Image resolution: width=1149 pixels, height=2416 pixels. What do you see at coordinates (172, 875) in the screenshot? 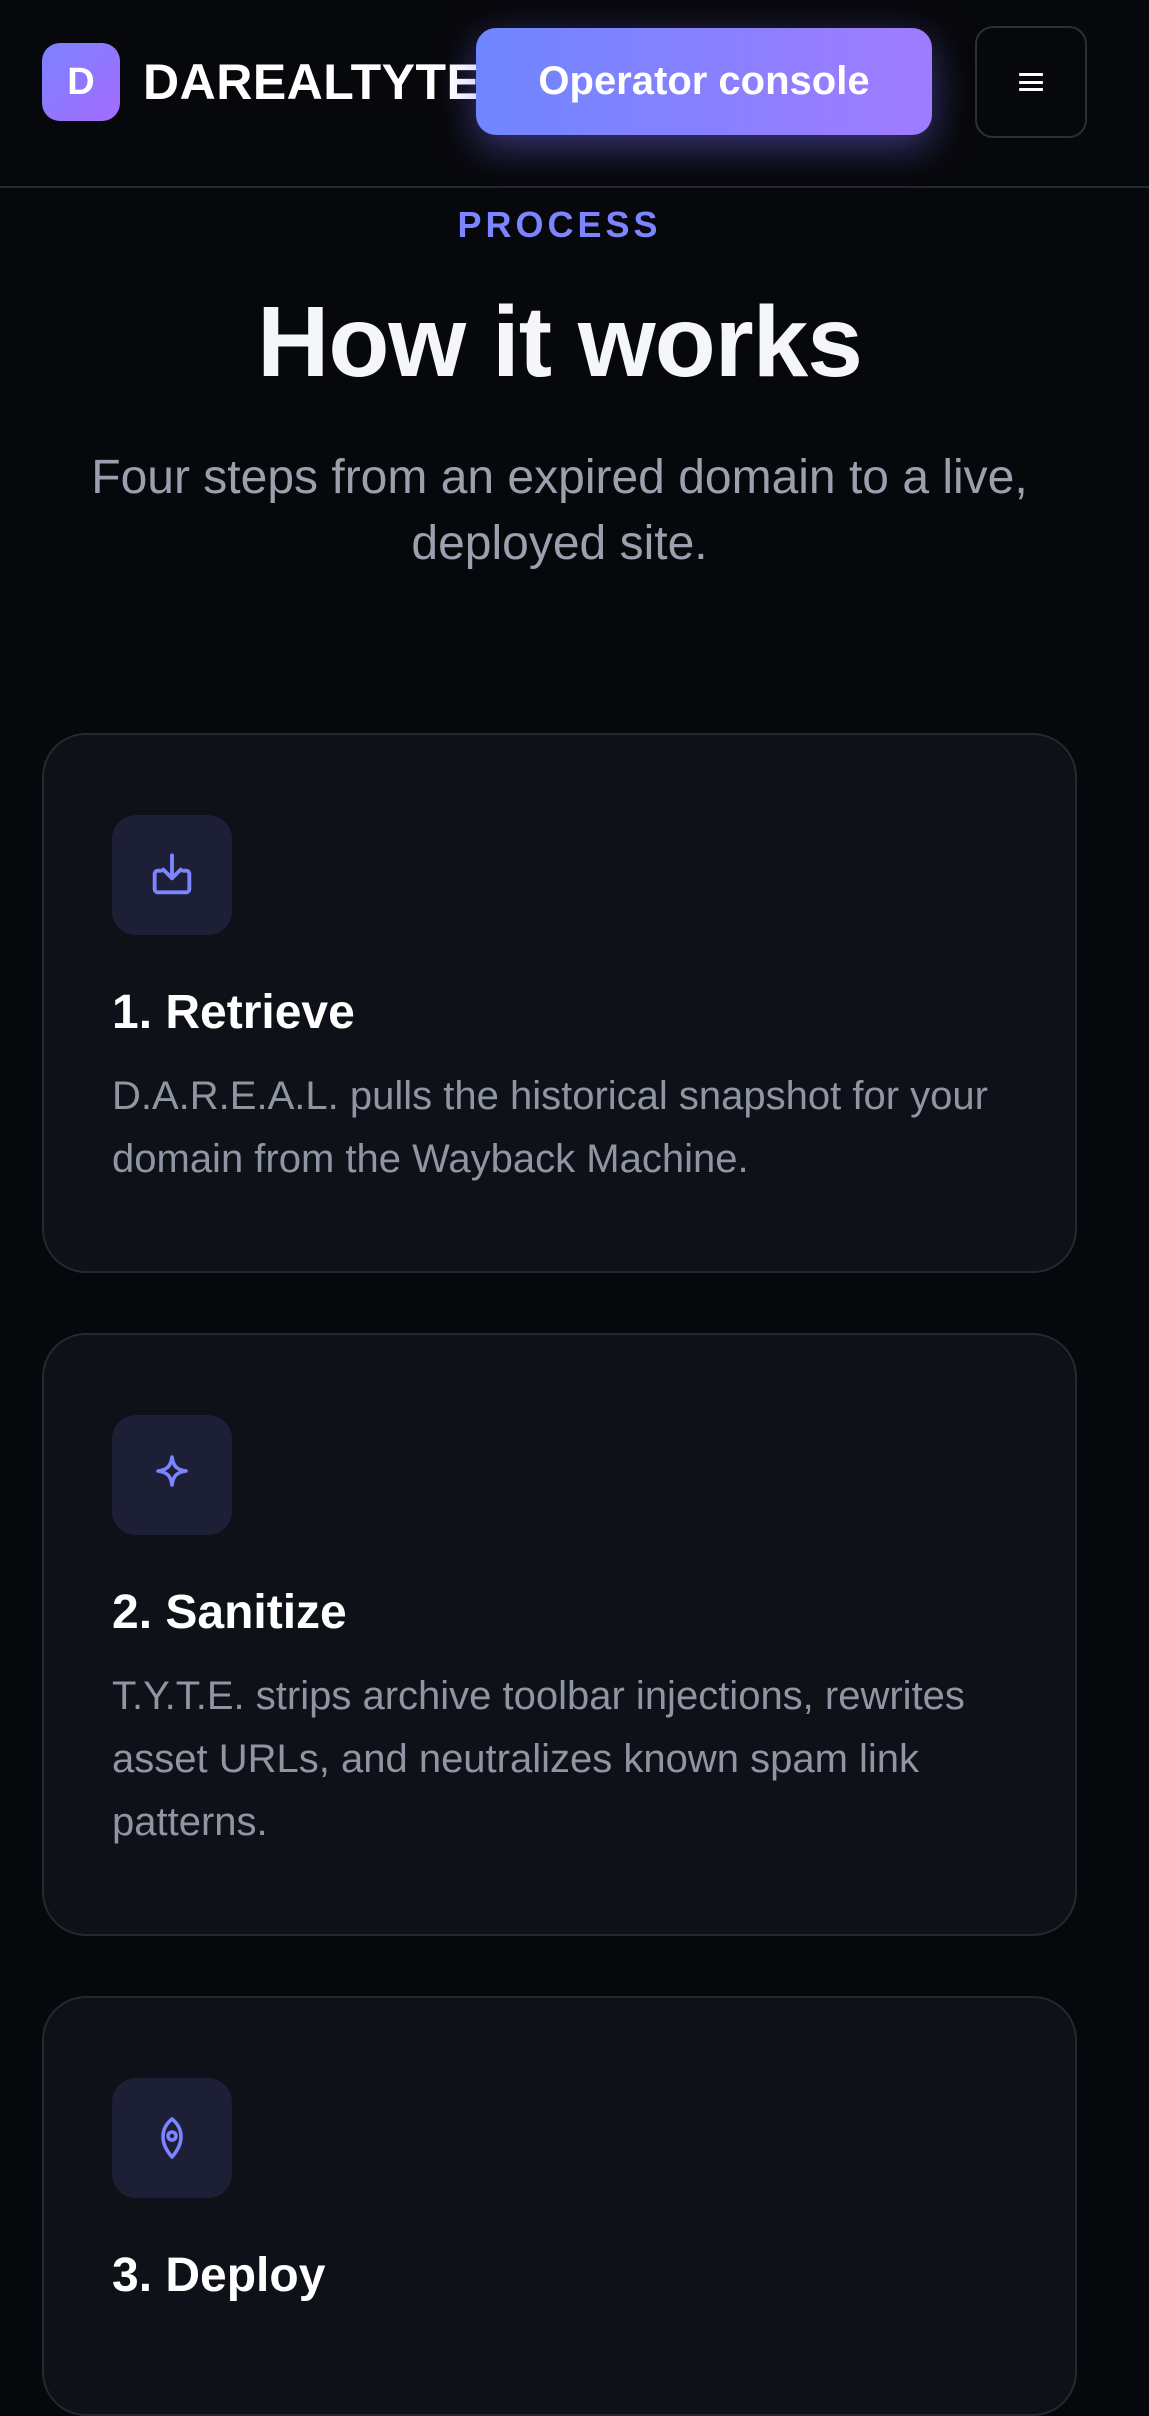
I see `download-tray-icon` at bounding box center [172, 875].